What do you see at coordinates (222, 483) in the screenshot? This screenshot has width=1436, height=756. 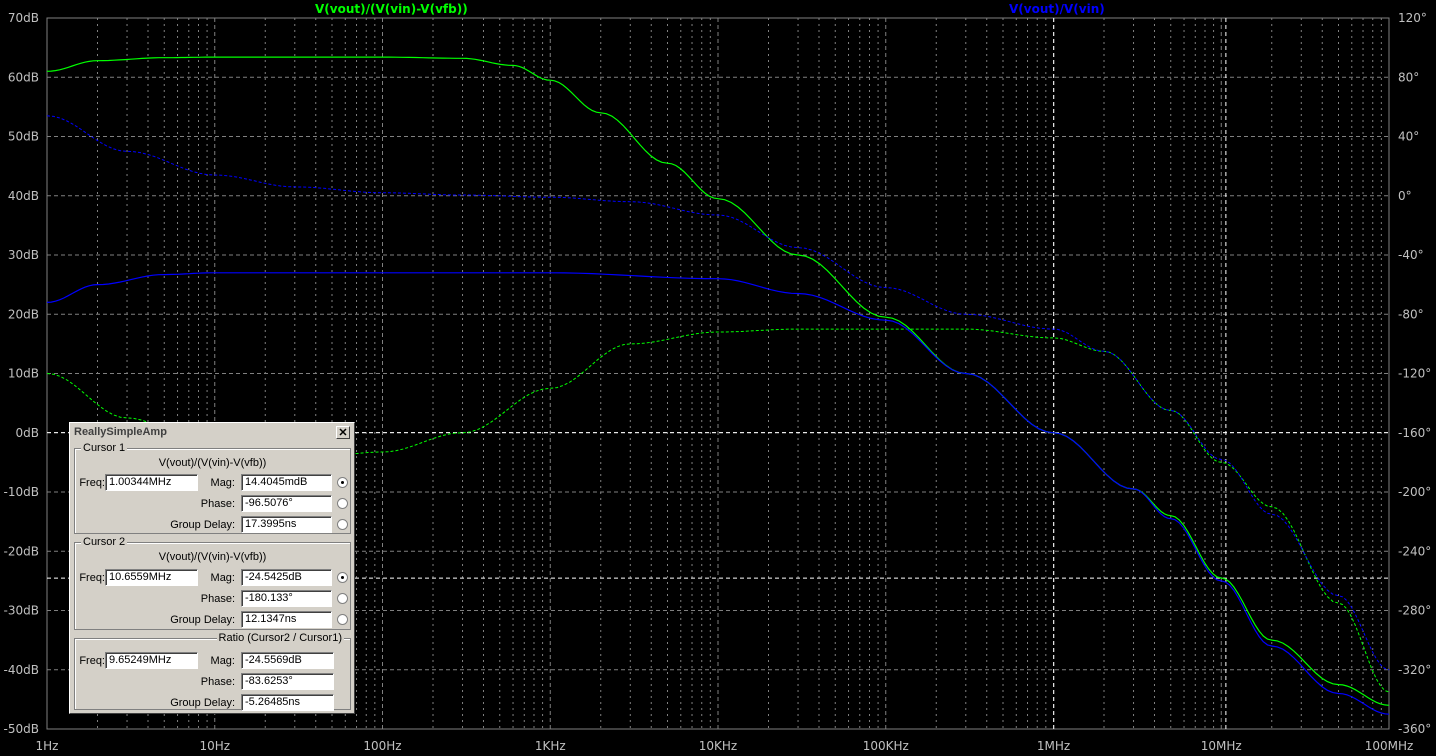 I see `cursor1-mag-label: Mag:` at bounding box center [222, 483].